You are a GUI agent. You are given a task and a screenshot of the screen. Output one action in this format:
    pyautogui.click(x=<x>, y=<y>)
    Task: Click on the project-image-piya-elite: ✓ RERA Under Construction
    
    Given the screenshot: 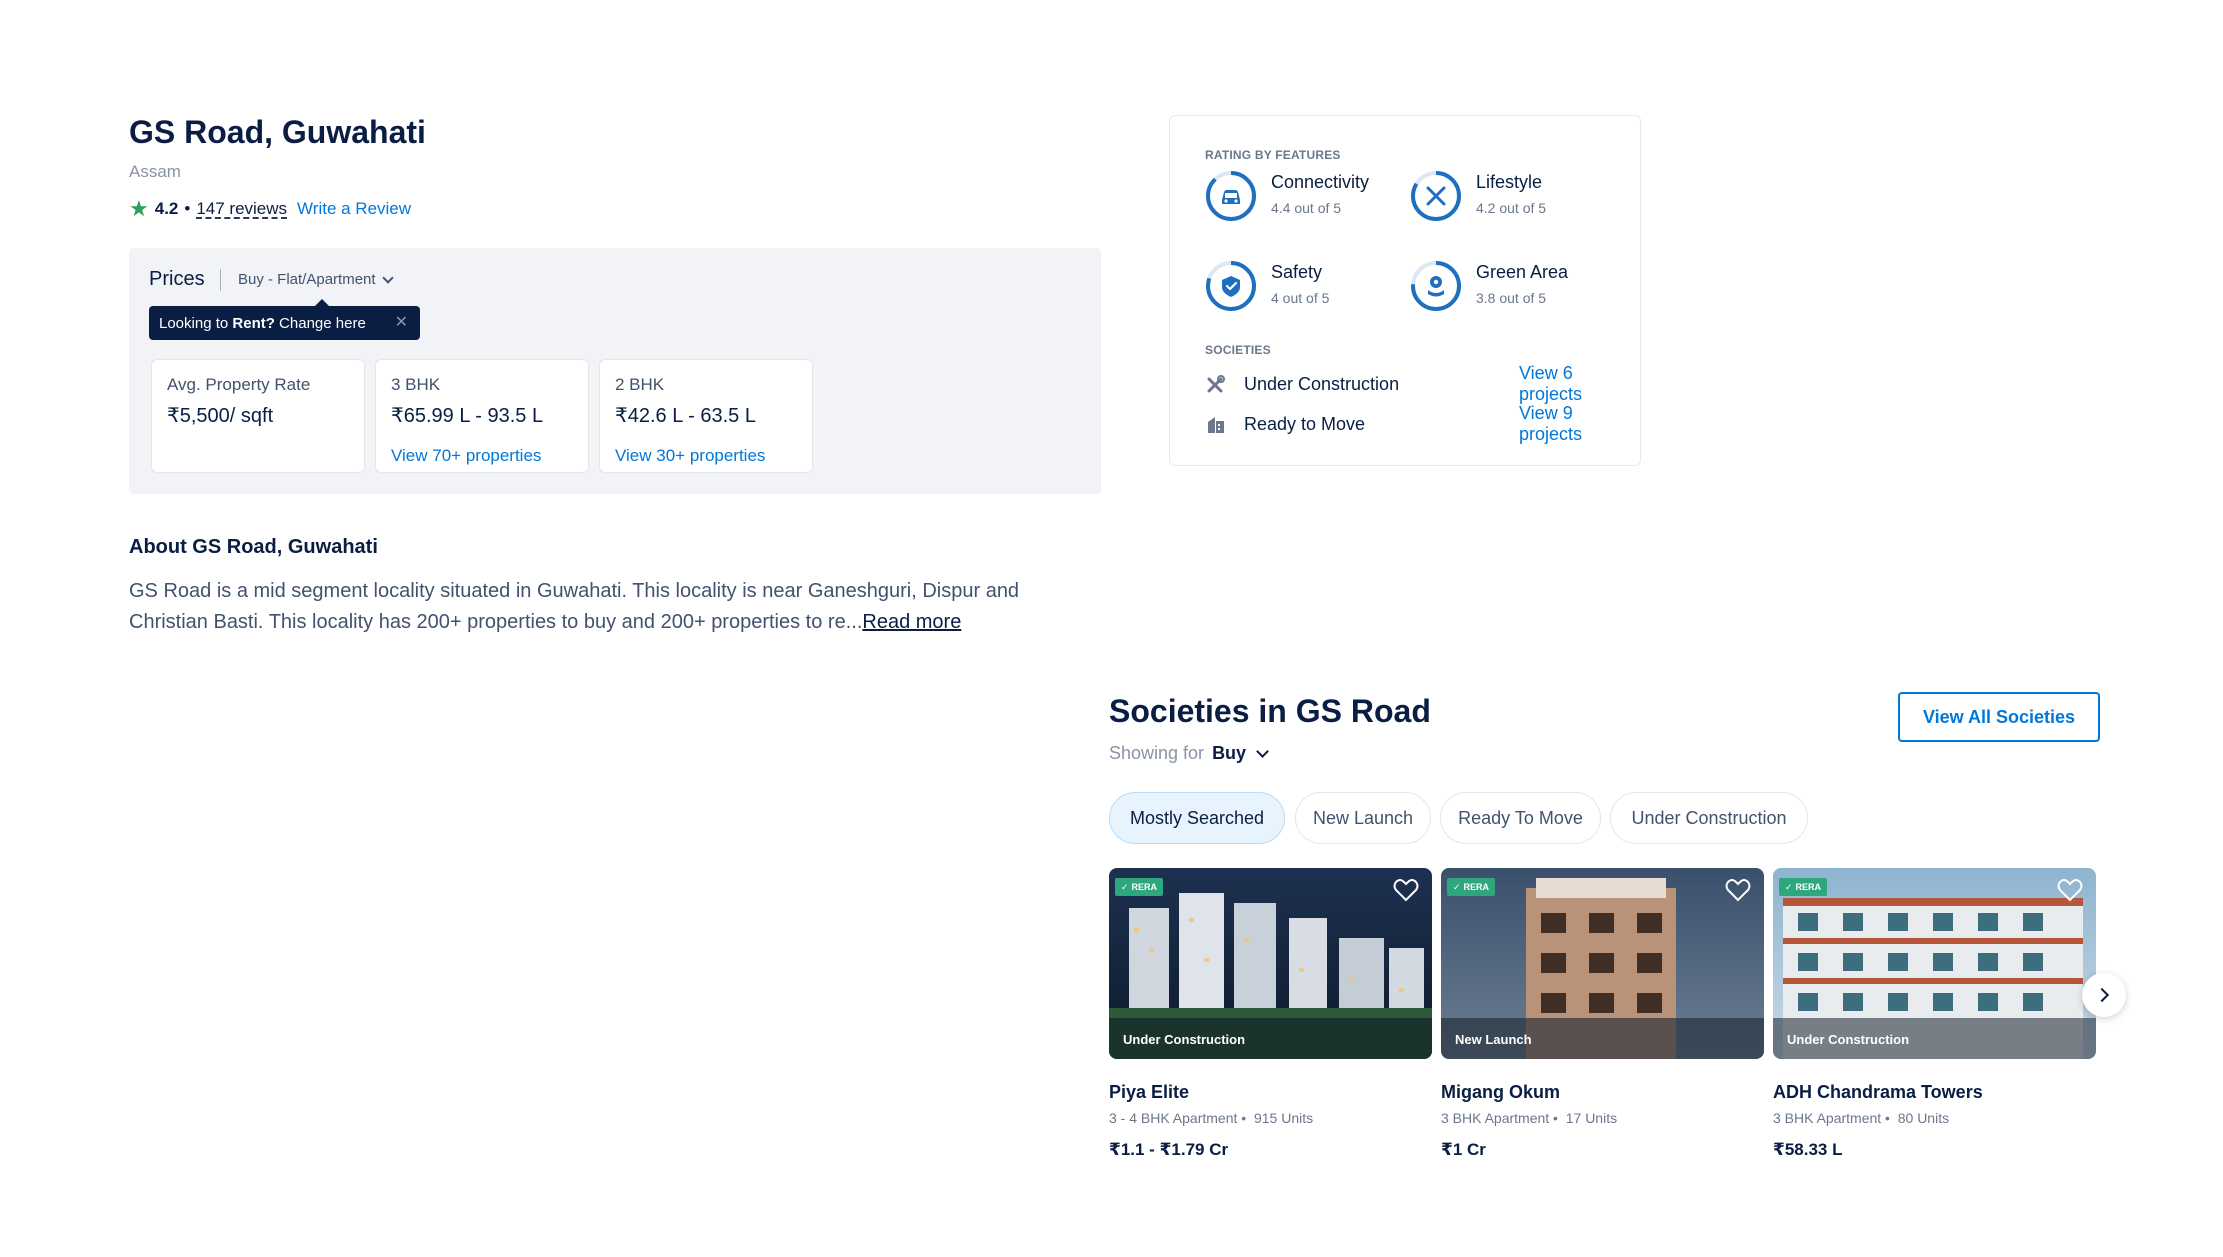 What is the action you would take?
    pyautogui.click(x=1270, y=963)
    